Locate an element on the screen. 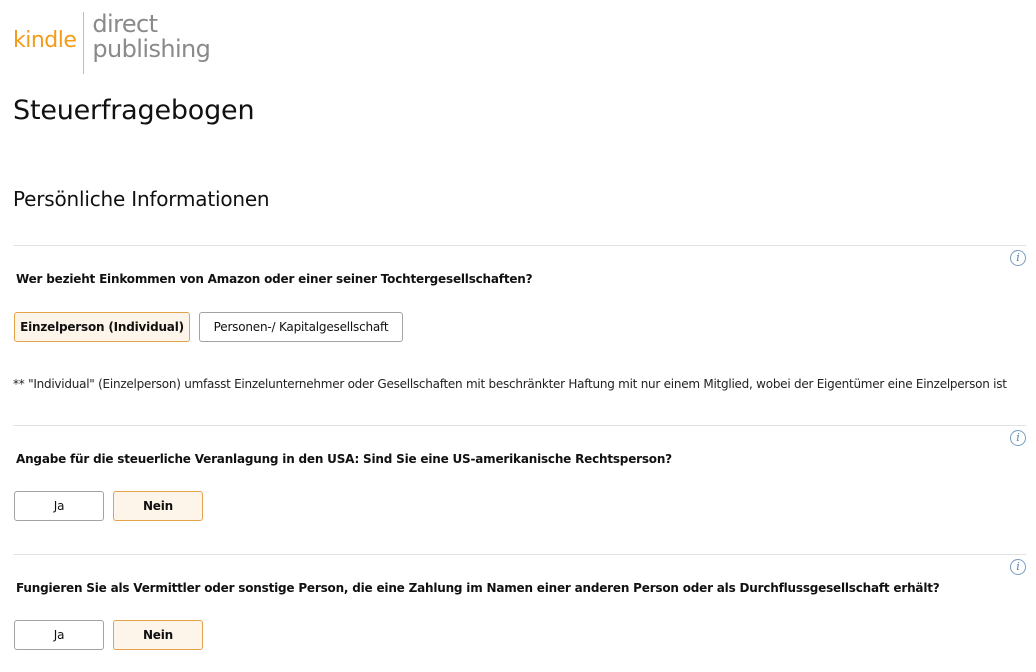 The width and height of the screenshot is (1036, 672). logo-divider is located at coordinates (84, 43).